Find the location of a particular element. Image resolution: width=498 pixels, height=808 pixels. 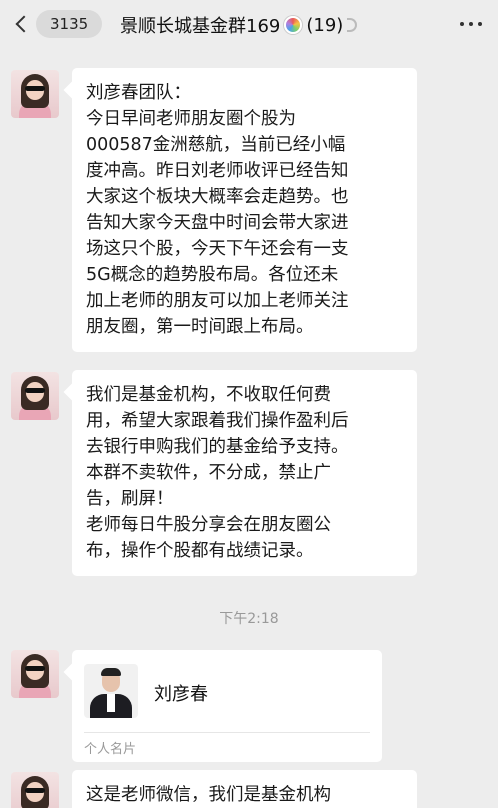

card-type-label: 个人名片 is located at coordinates (110, 749).